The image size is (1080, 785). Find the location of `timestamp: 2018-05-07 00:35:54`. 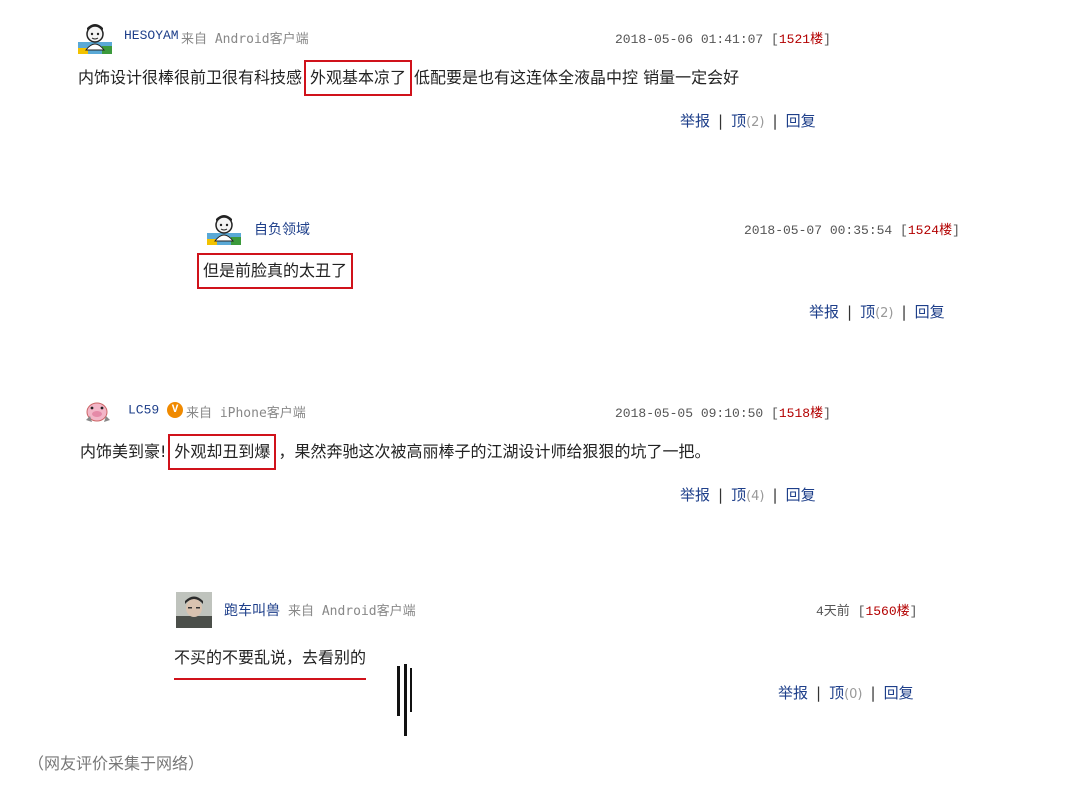

timestamp: 2018-05-07 00:35:54 is located at coordinates (818, 230).